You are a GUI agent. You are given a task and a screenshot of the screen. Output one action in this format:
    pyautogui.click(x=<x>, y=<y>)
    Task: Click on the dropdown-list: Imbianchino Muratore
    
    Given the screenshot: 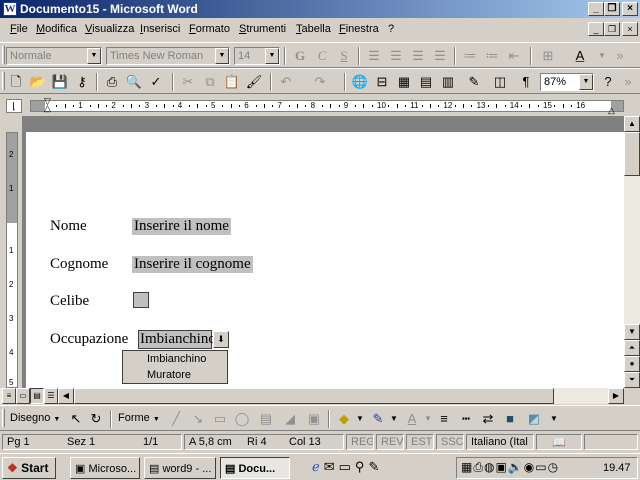 What is the action you would take?
    pyautogui.click(x=175, y=367)
    